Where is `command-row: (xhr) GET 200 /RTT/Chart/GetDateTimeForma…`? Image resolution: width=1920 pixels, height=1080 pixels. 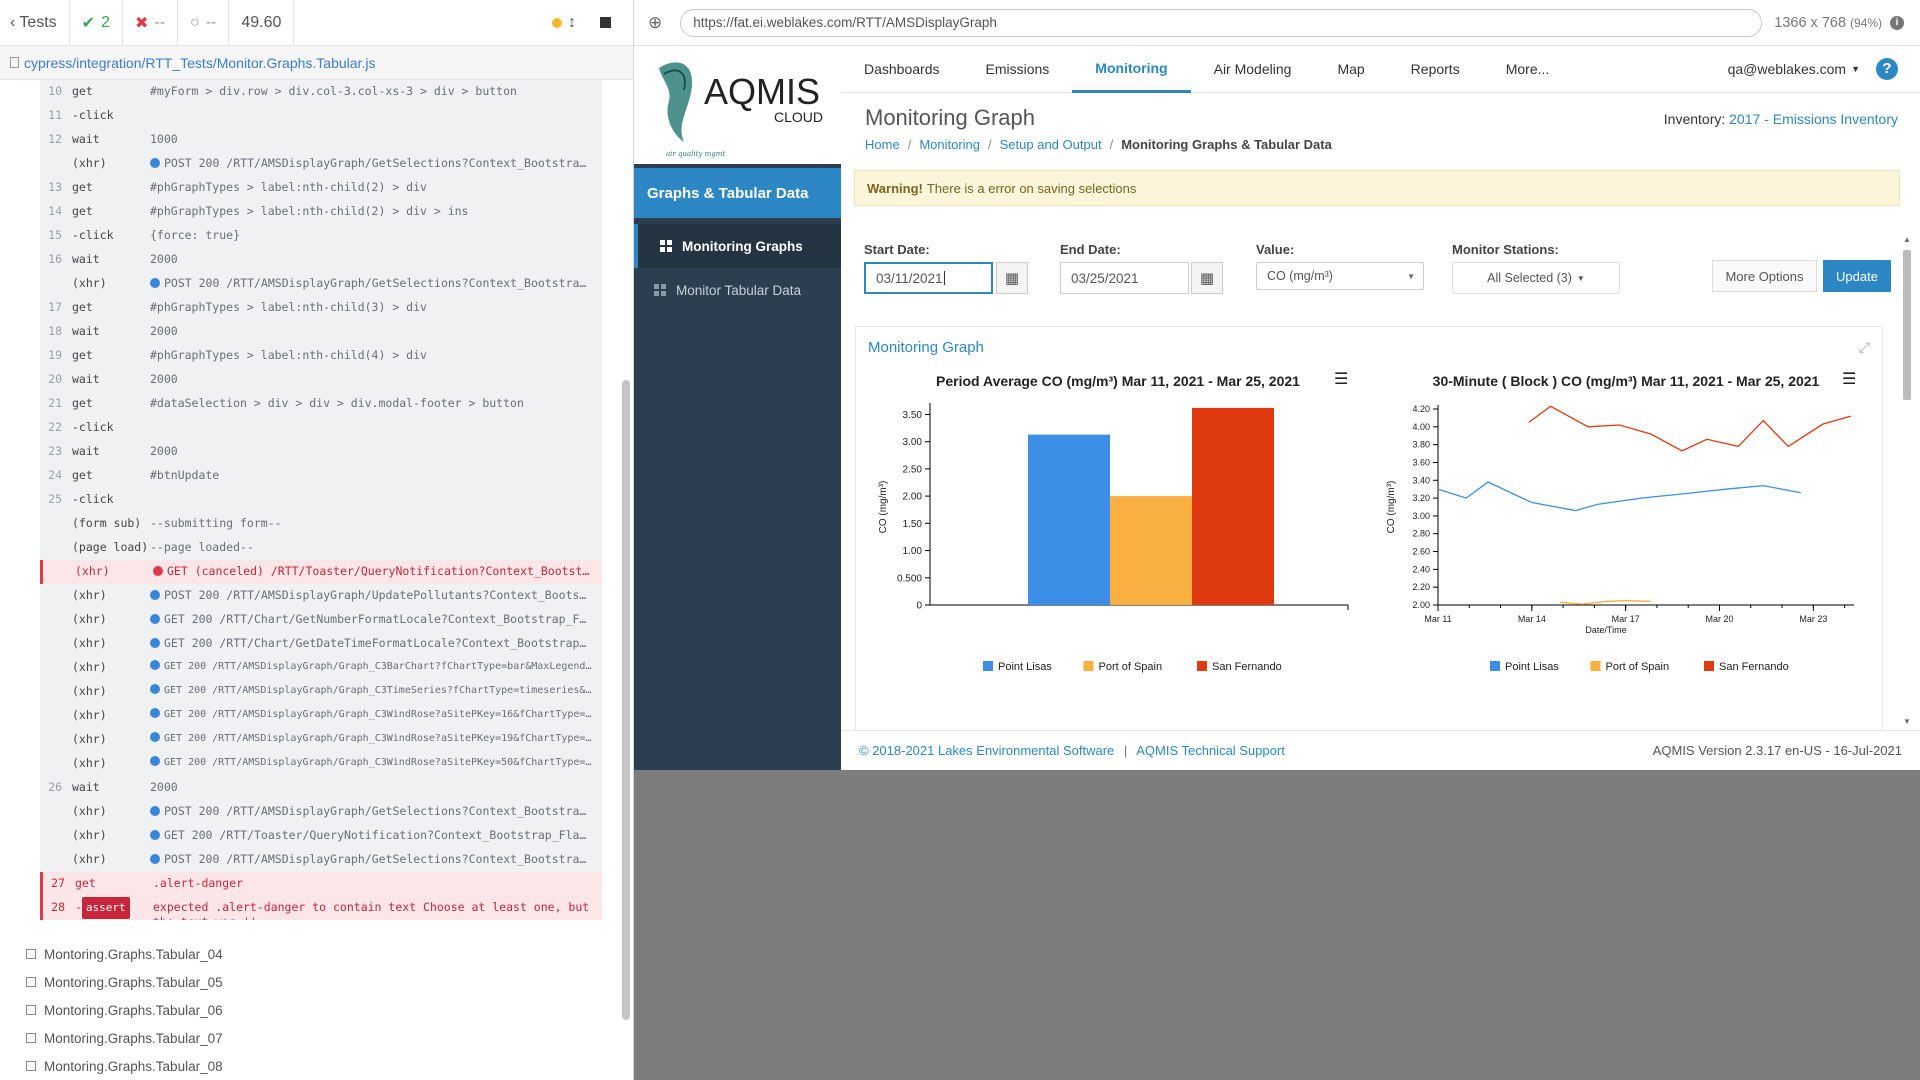 command-row: (xhr) GET 200 /RTT/Chart/GetDateTimeForma… is located at coordinates (321, 644).